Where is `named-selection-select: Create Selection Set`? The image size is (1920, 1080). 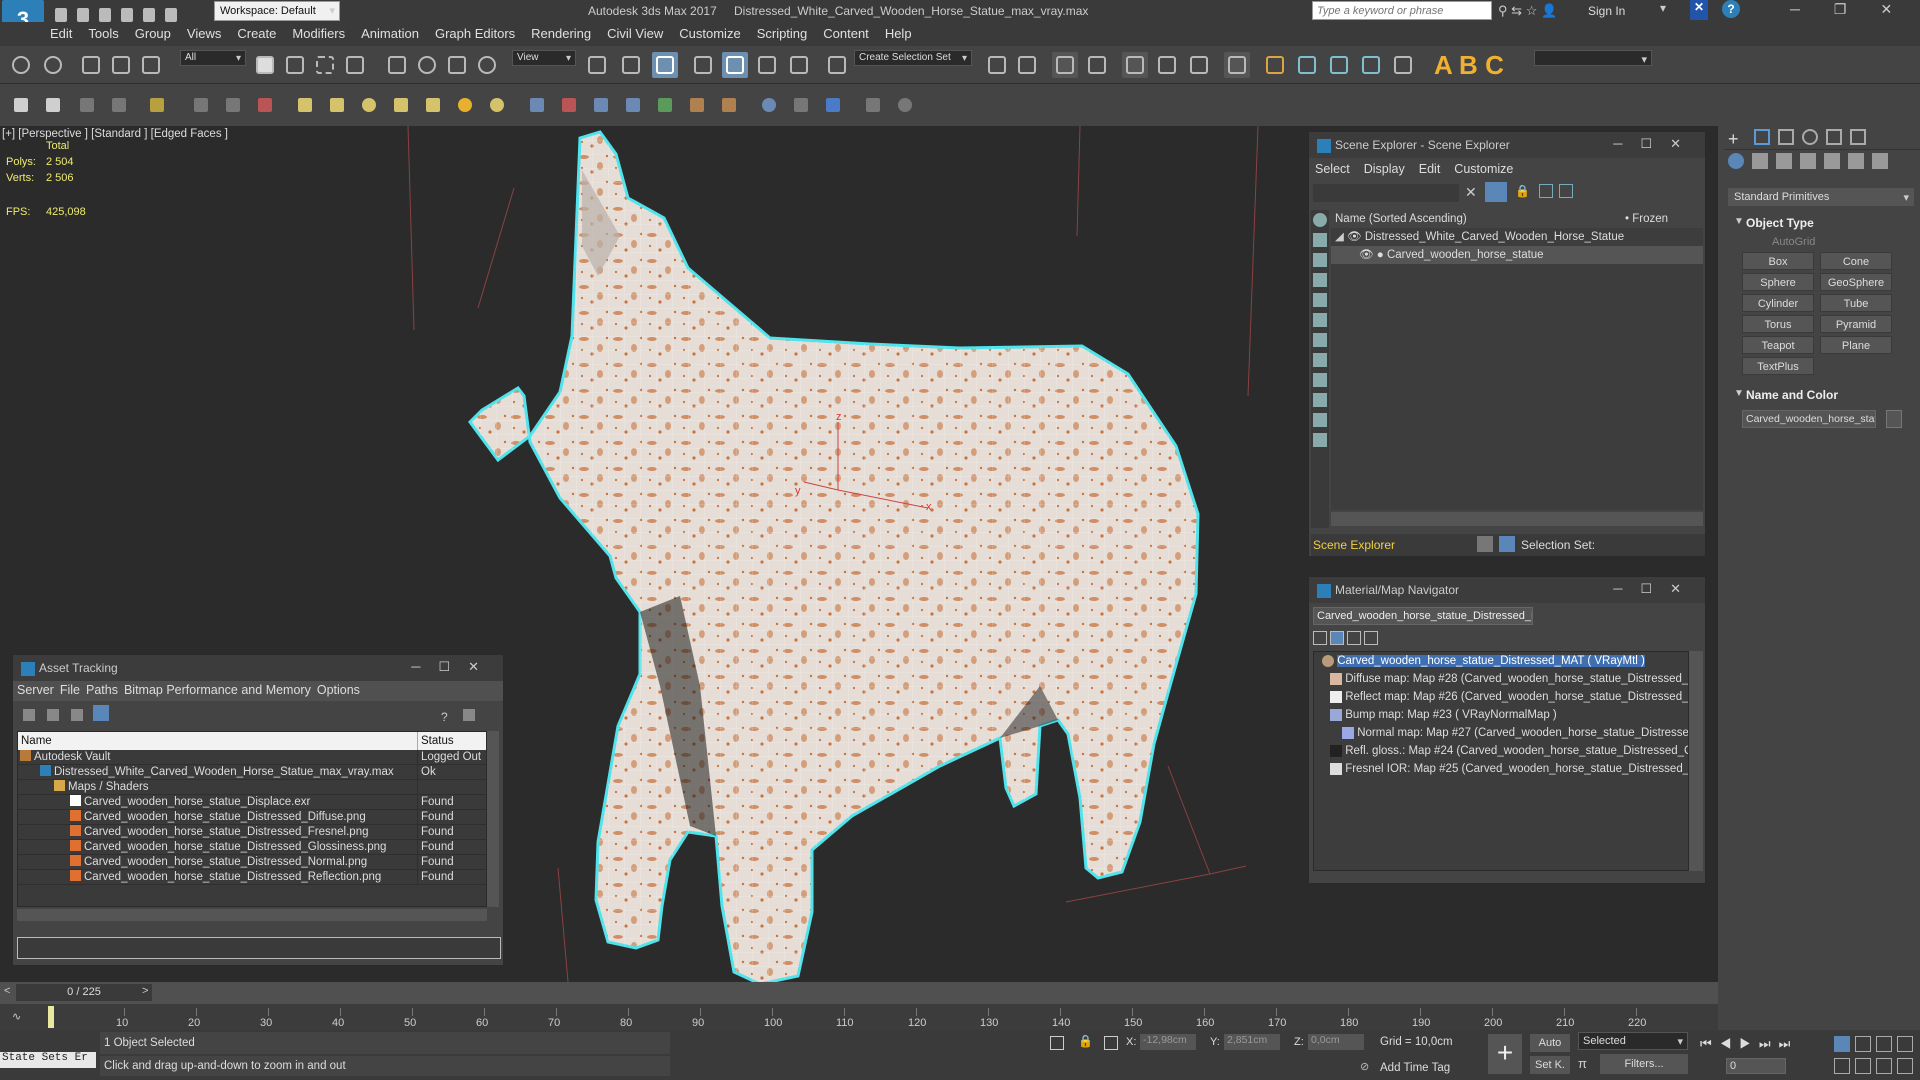 named-selection-select: Create Selection Set is located at coordinates (913, 58).